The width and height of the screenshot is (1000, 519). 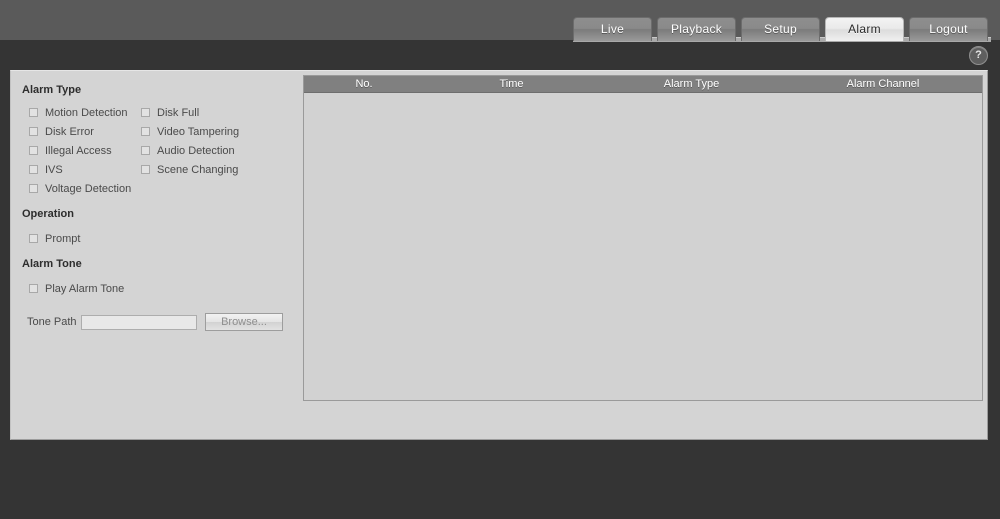 I want to click on help-bar: ?, so click(x=500, y=56).